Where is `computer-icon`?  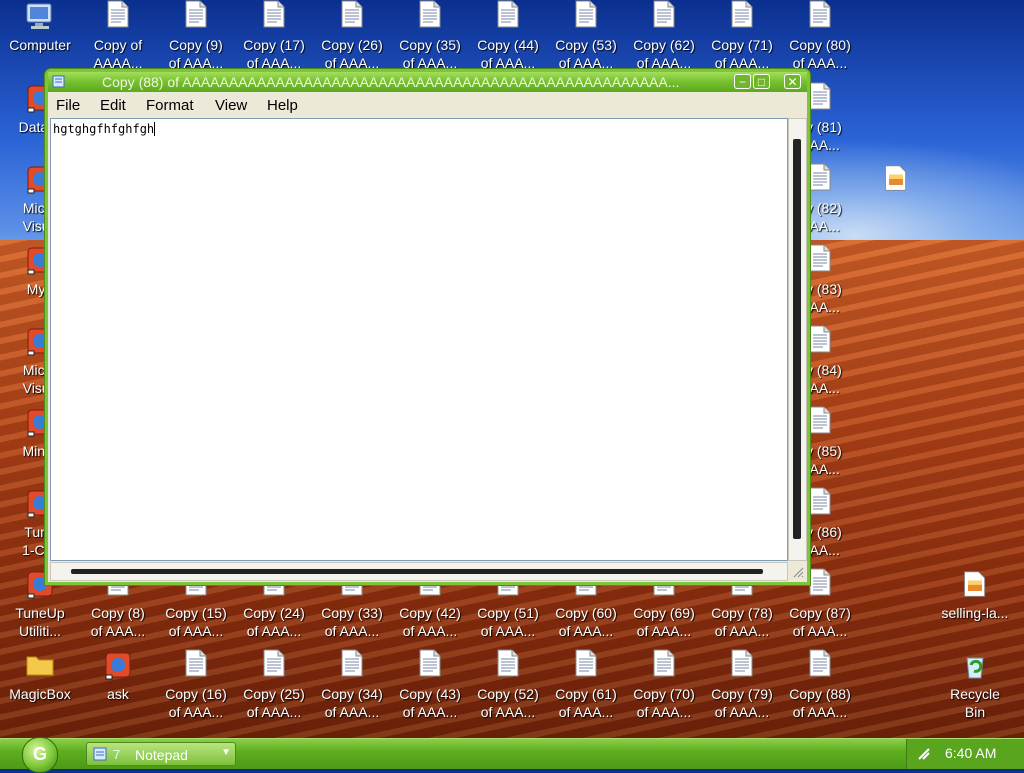
computer-icon is located at coordinates (40, 16).